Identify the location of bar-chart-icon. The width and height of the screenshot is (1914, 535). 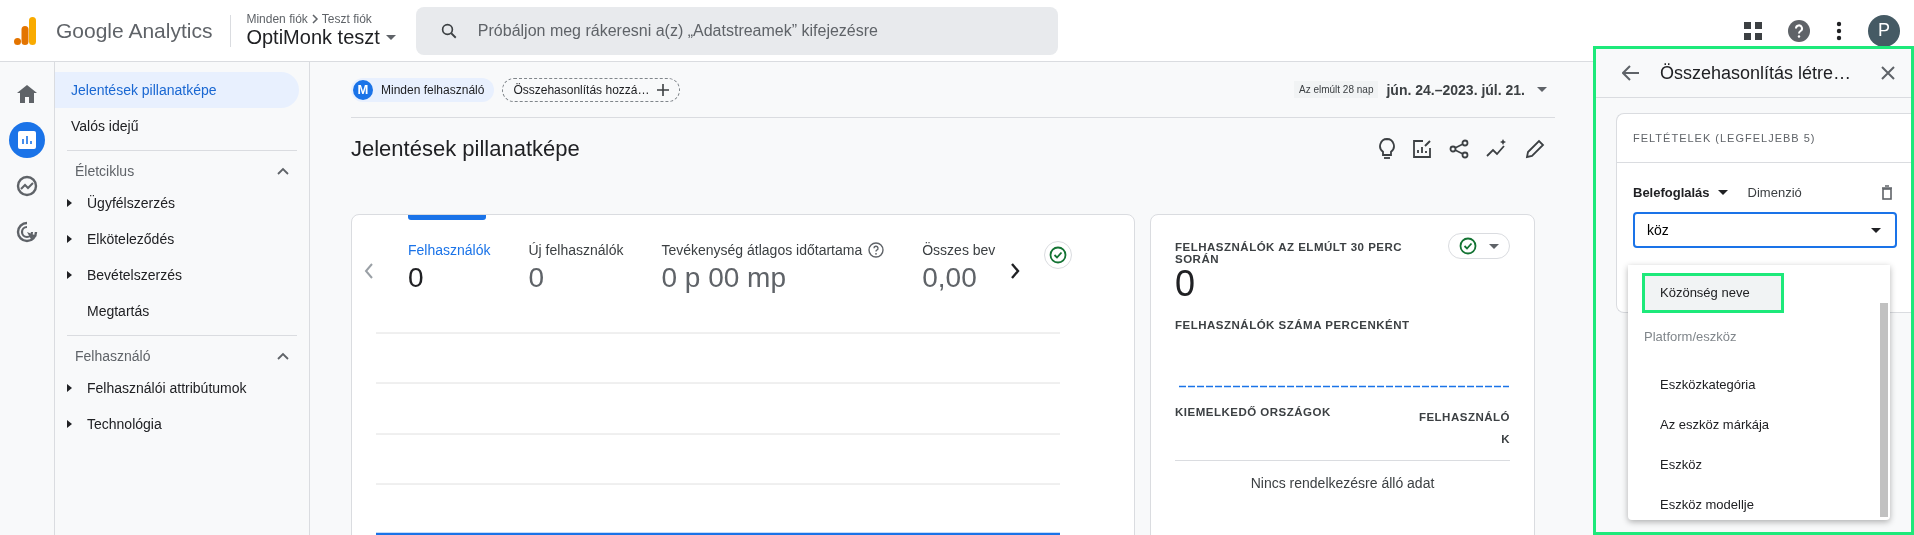
(27, 140).